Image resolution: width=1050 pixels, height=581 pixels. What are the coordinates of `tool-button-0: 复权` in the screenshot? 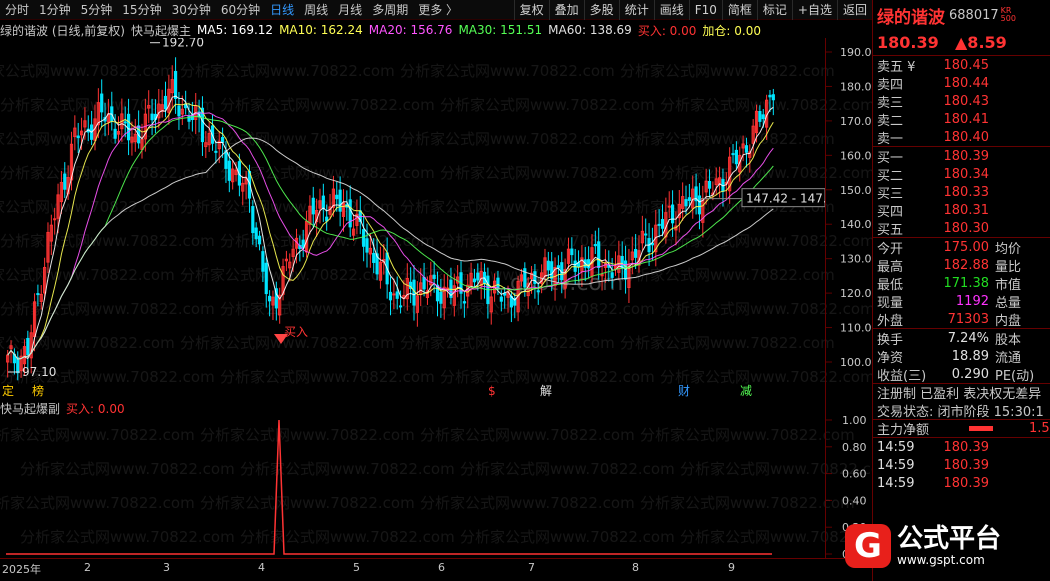 It's located at (531, 10).